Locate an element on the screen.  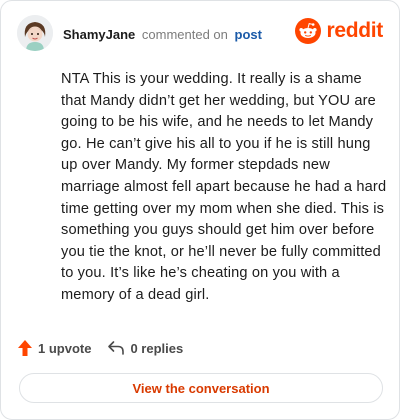
upvote-arrow-icon is located at coordinates (25, 348).